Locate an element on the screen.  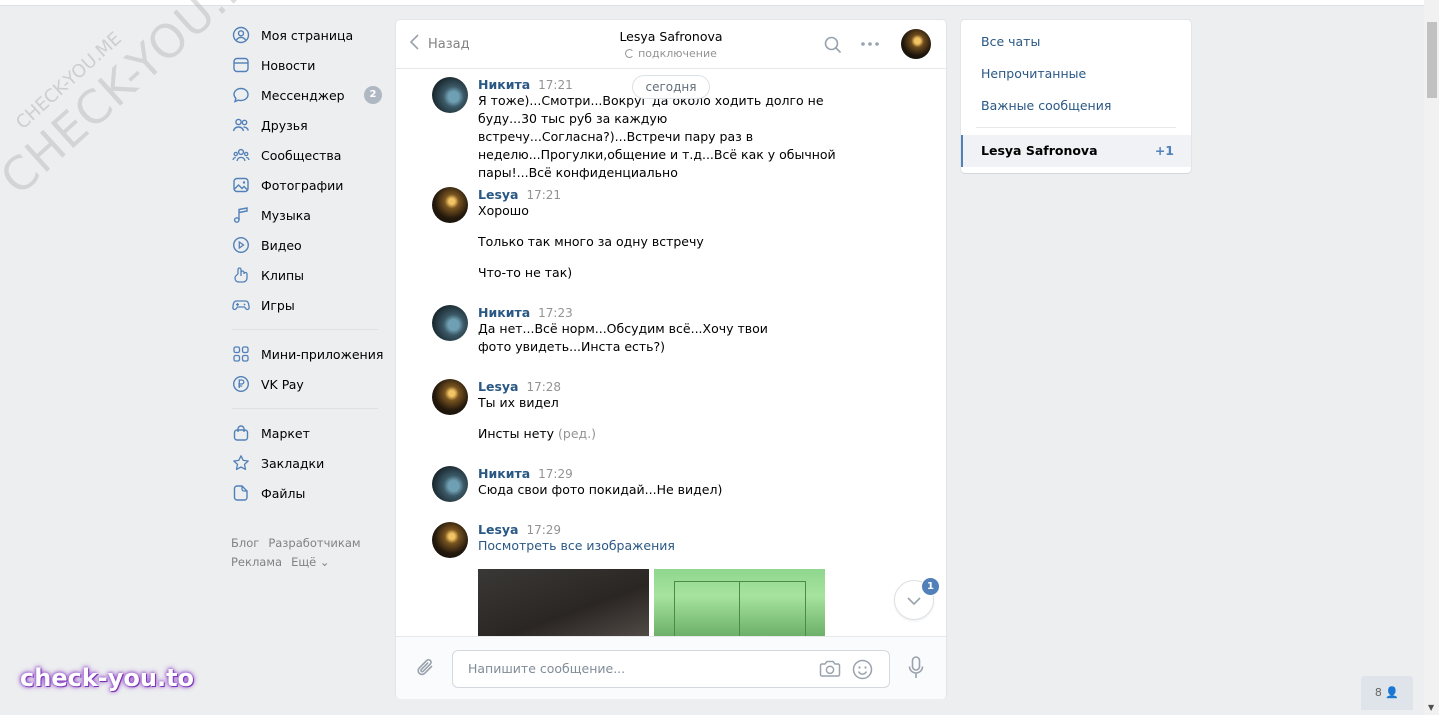
photo-icon is located at coordinates (241, 185).